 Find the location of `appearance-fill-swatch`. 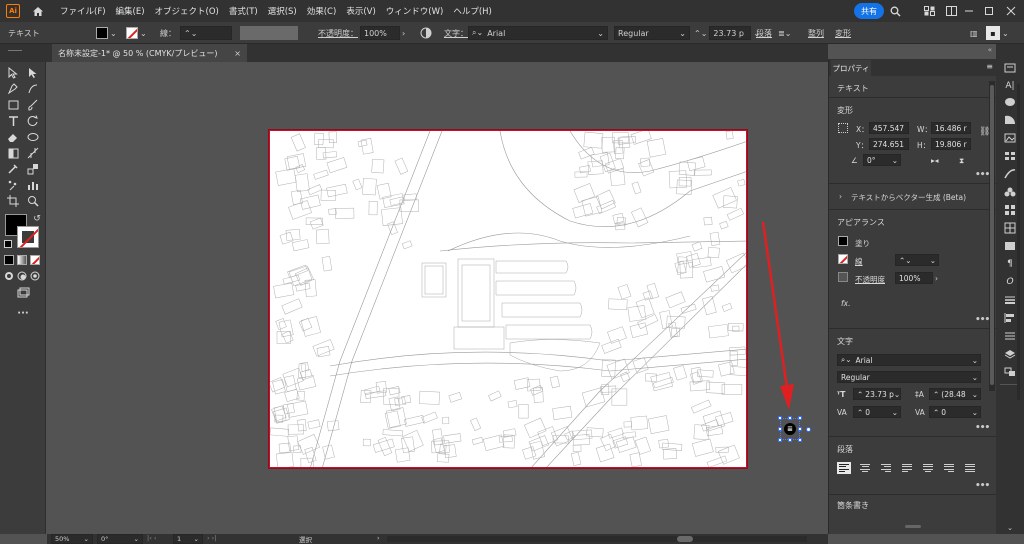

appearance-fill-swatch is located at coordinates (843, 241).